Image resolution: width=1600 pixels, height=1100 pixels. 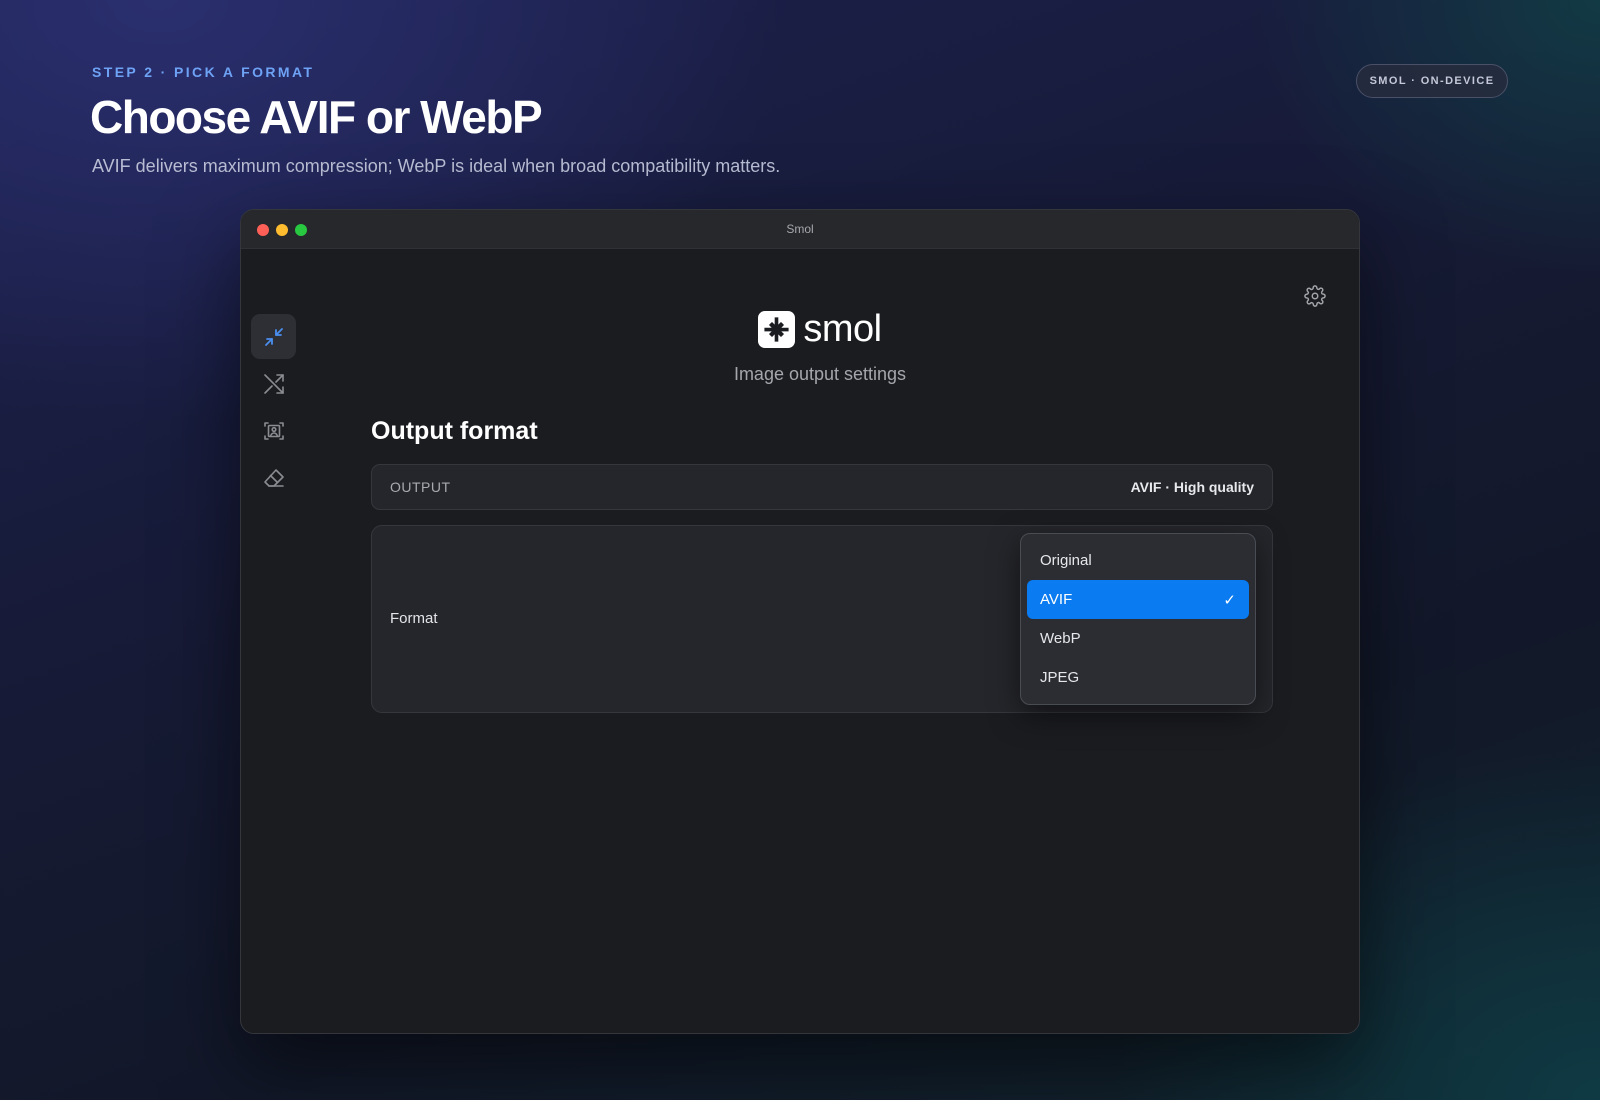 I want to click on step-eyebrow: STEP 2 · PICK A FORMAT, so click(x=203, y=72).